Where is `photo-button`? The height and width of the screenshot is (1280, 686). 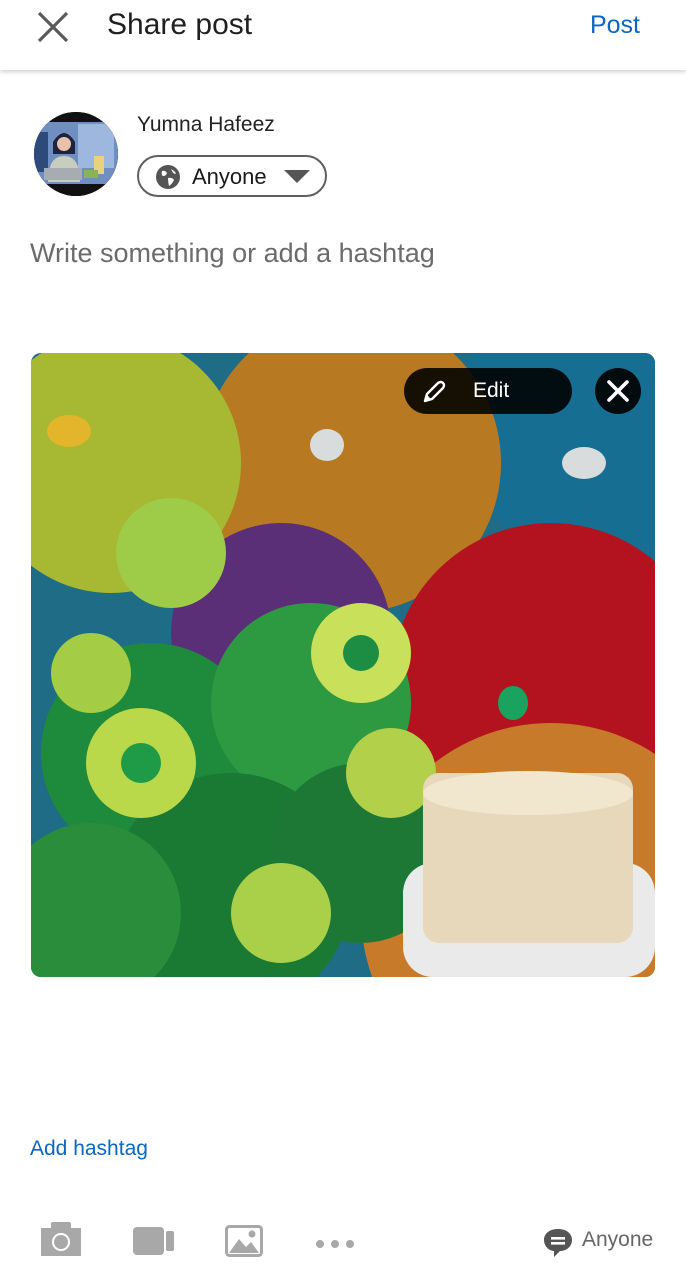
photo-button is located at coordinates (244, 1243).